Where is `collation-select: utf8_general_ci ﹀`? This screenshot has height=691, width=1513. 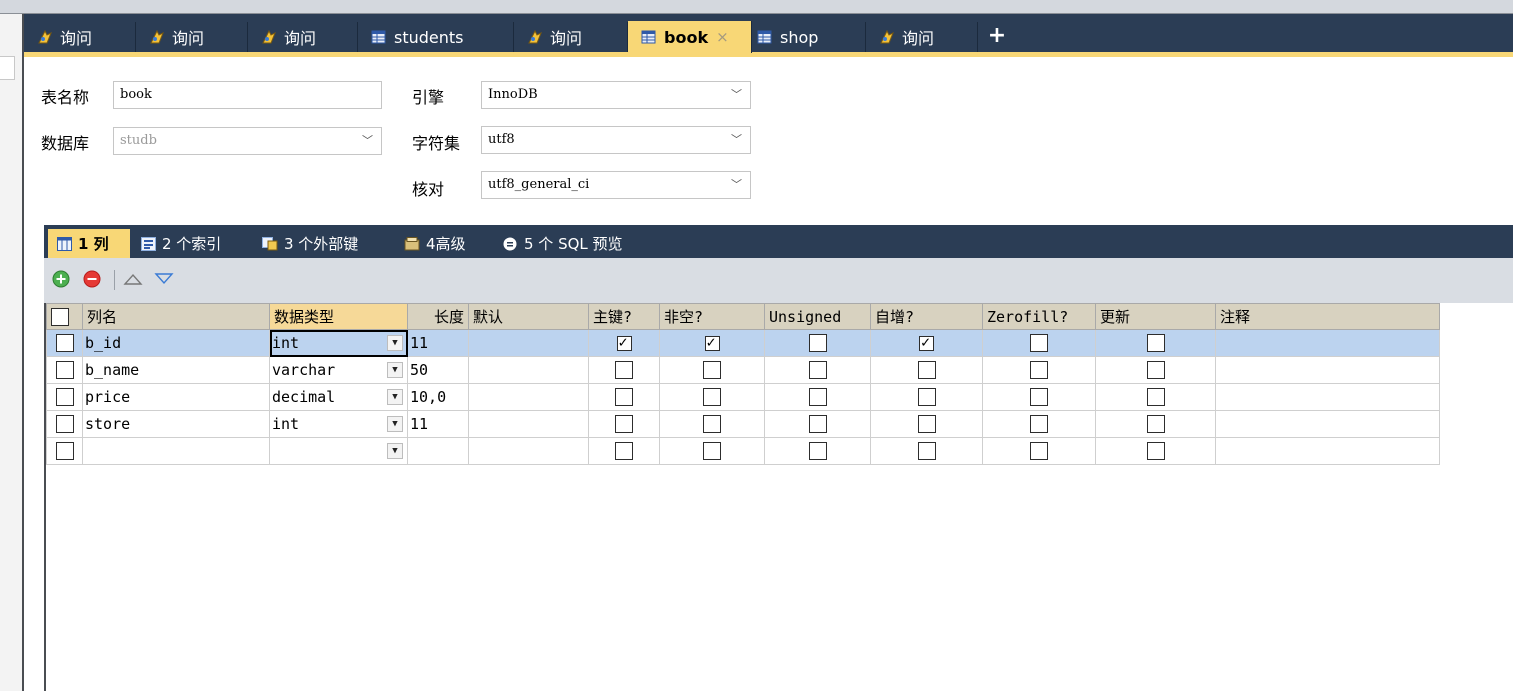 collation-select: utf8_general_ci ﹀ is located at coordinates (616, 185).